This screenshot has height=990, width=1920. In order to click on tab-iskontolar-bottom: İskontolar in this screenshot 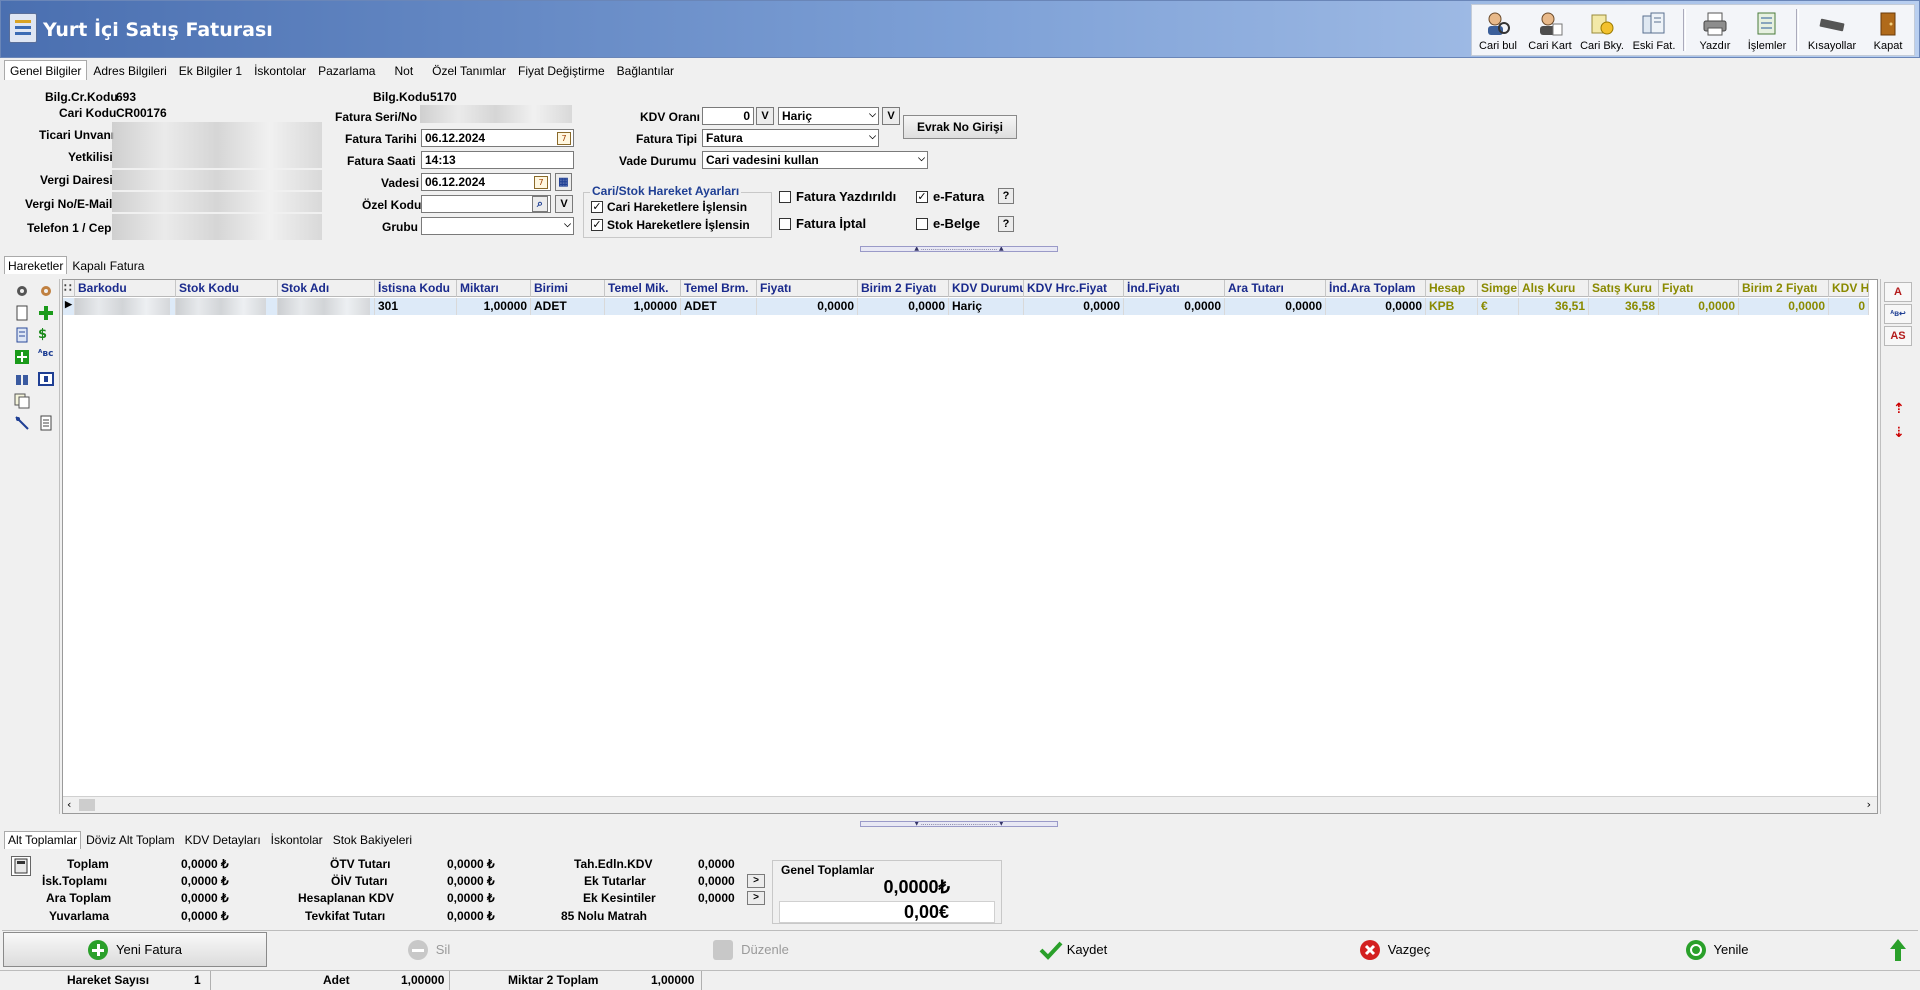, I will do `click(297, 840)`.